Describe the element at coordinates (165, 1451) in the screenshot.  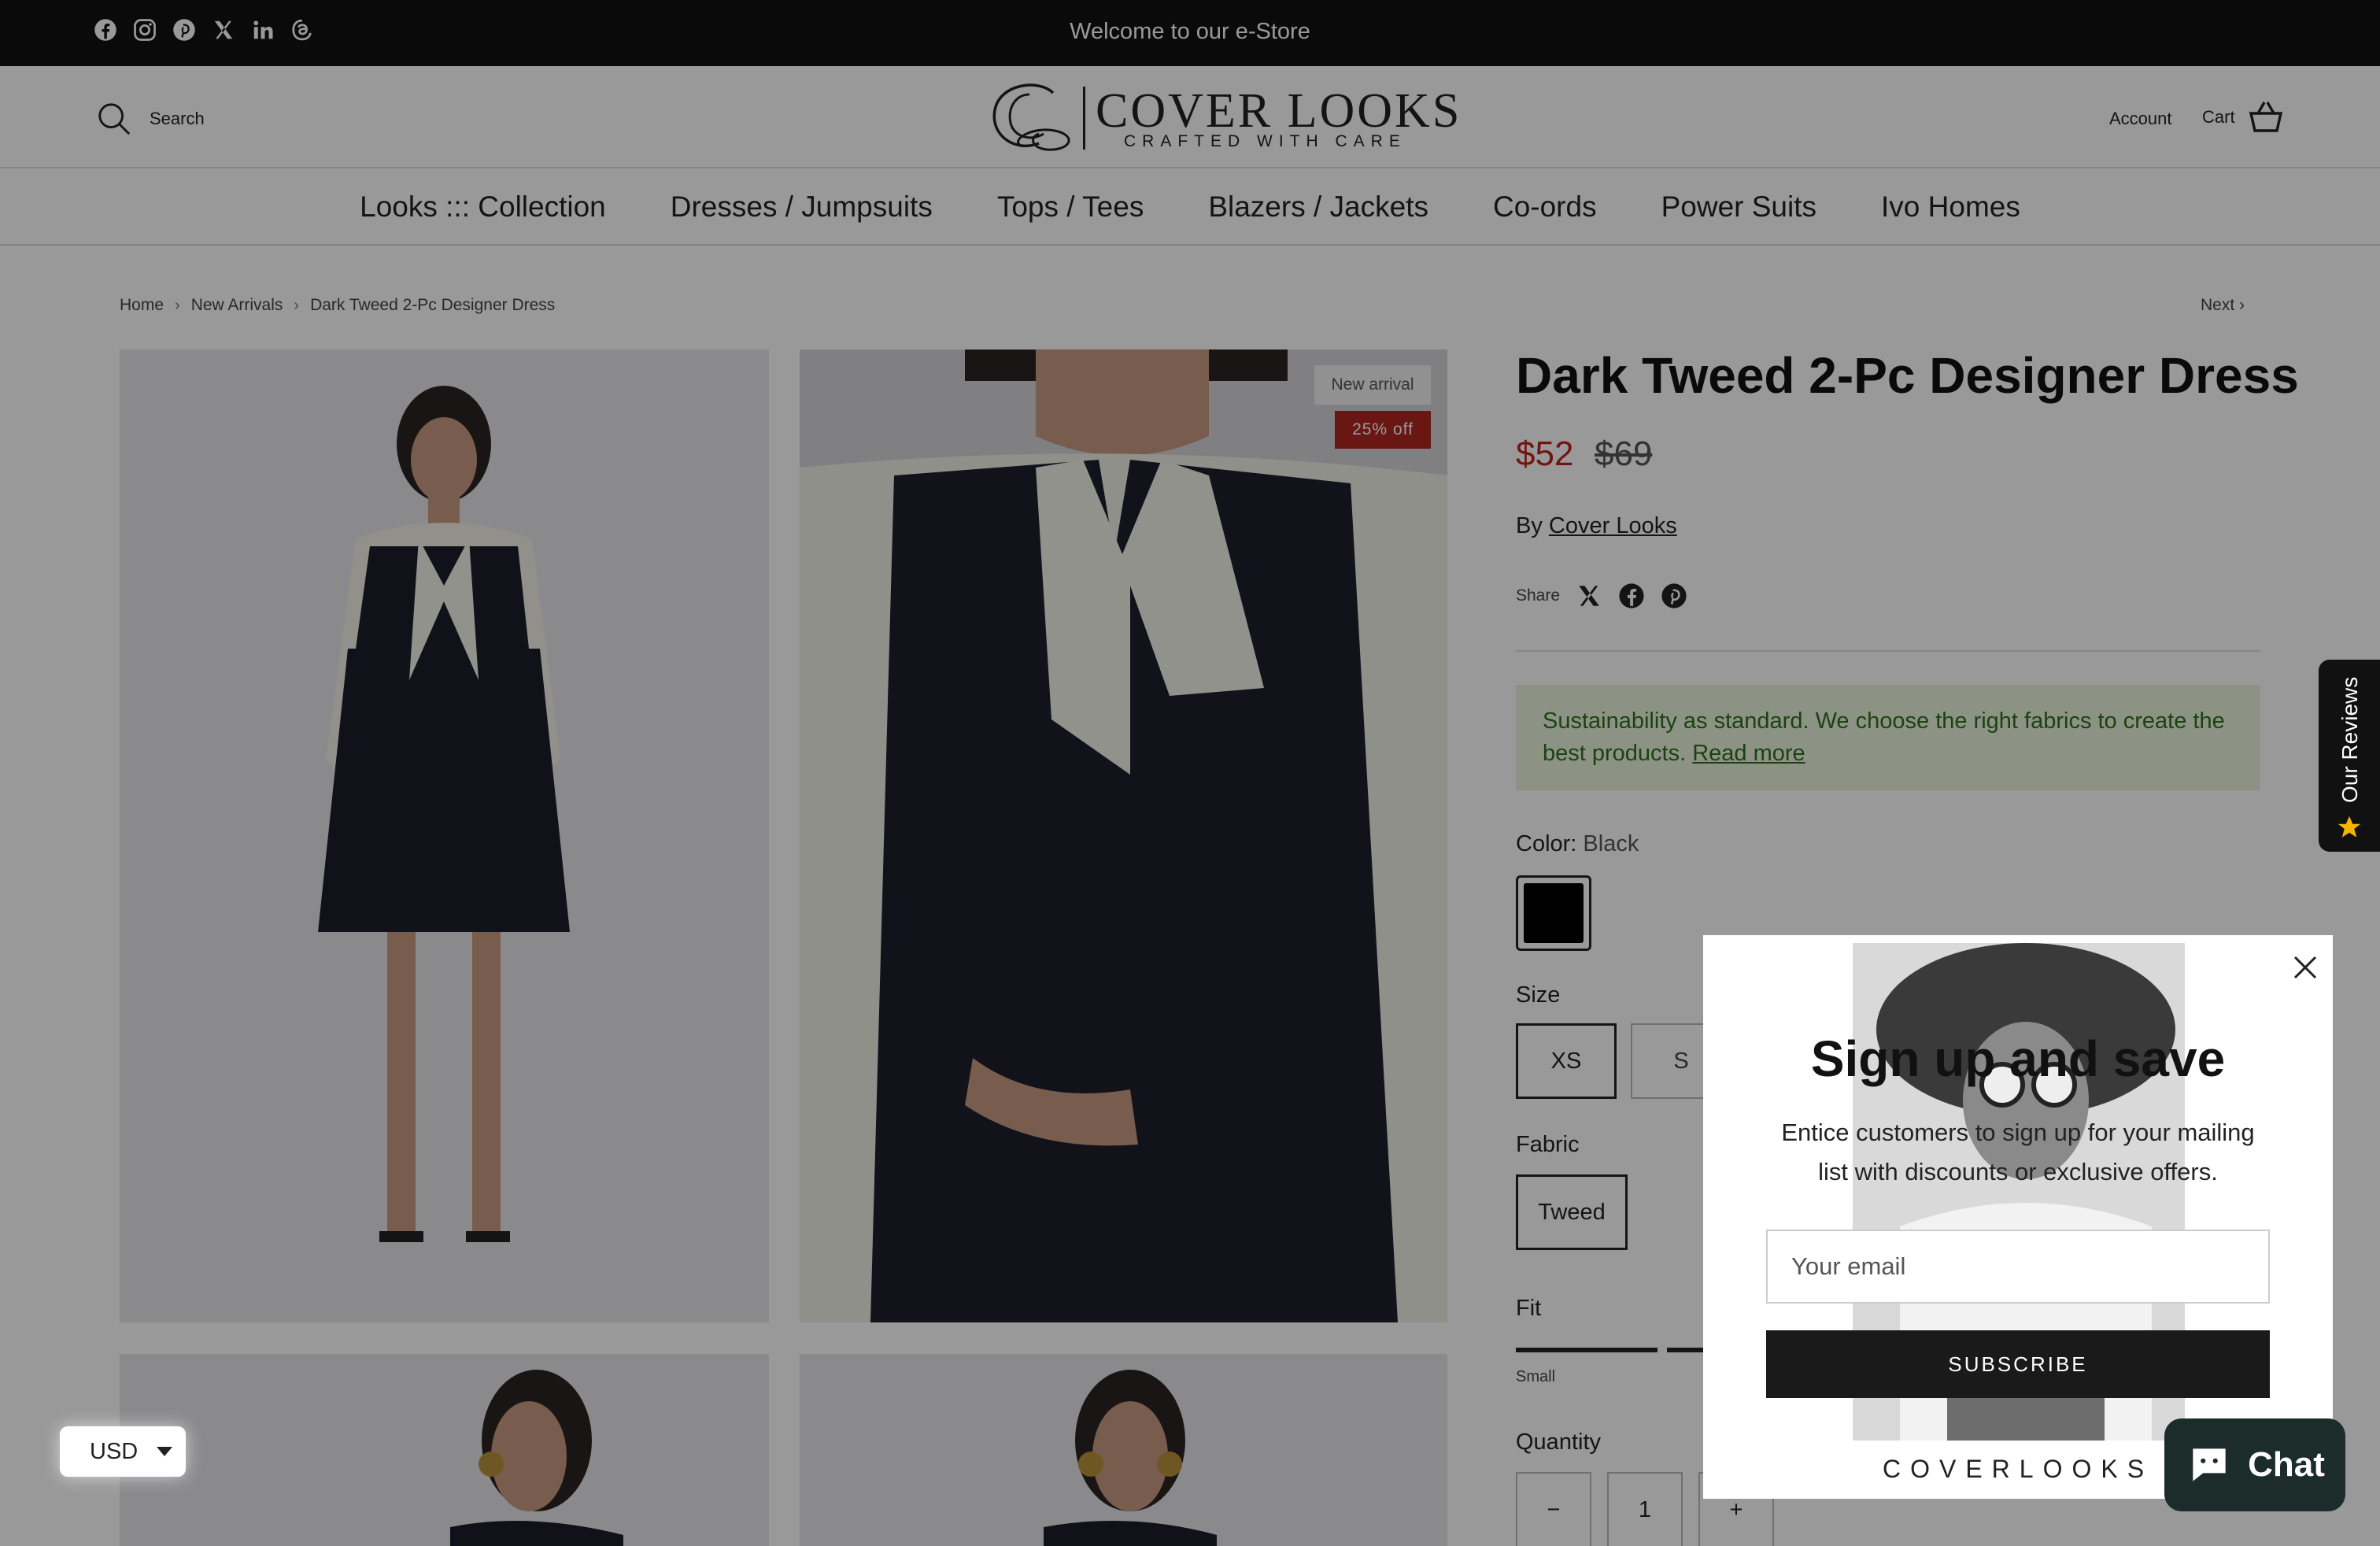
I see `caret-down-icon` at that location.